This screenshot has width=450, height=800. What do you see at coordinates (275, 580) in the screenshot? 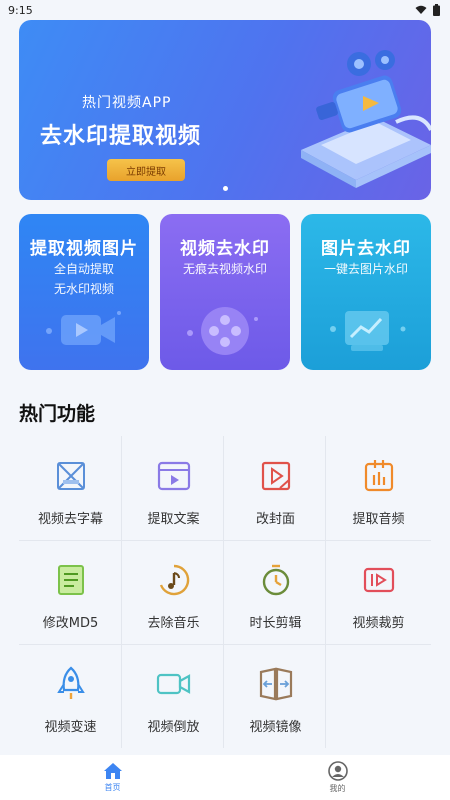
I see `timer-icon` at bounding box center [275, 580].